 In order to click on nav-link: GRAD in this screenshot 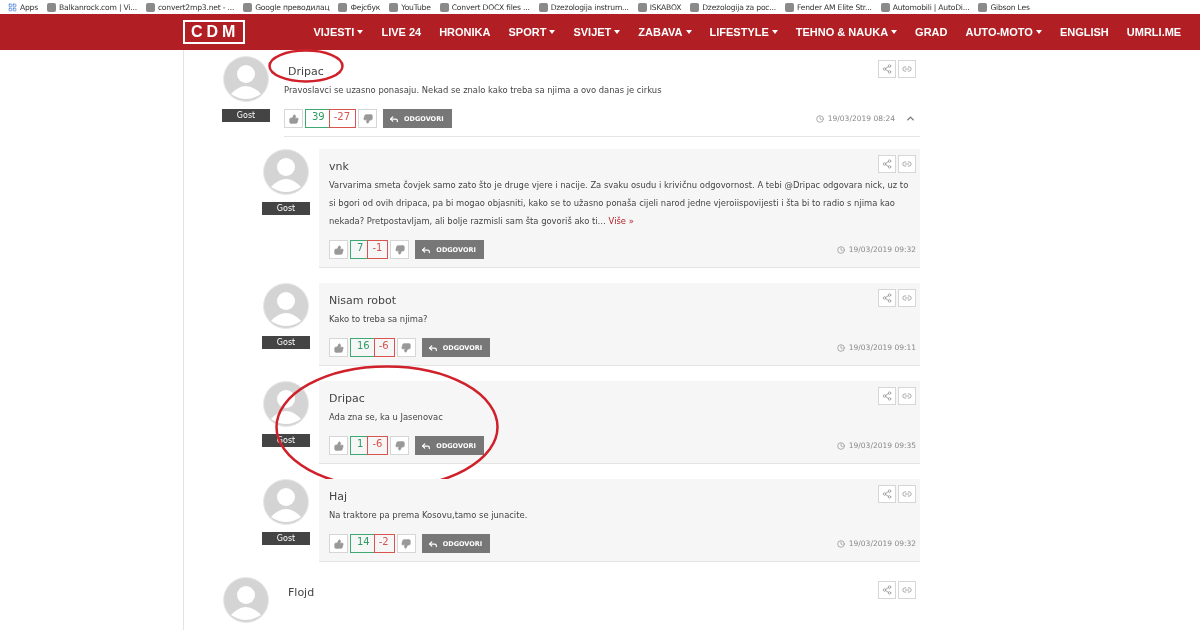, I will do `click(931, 32)`.